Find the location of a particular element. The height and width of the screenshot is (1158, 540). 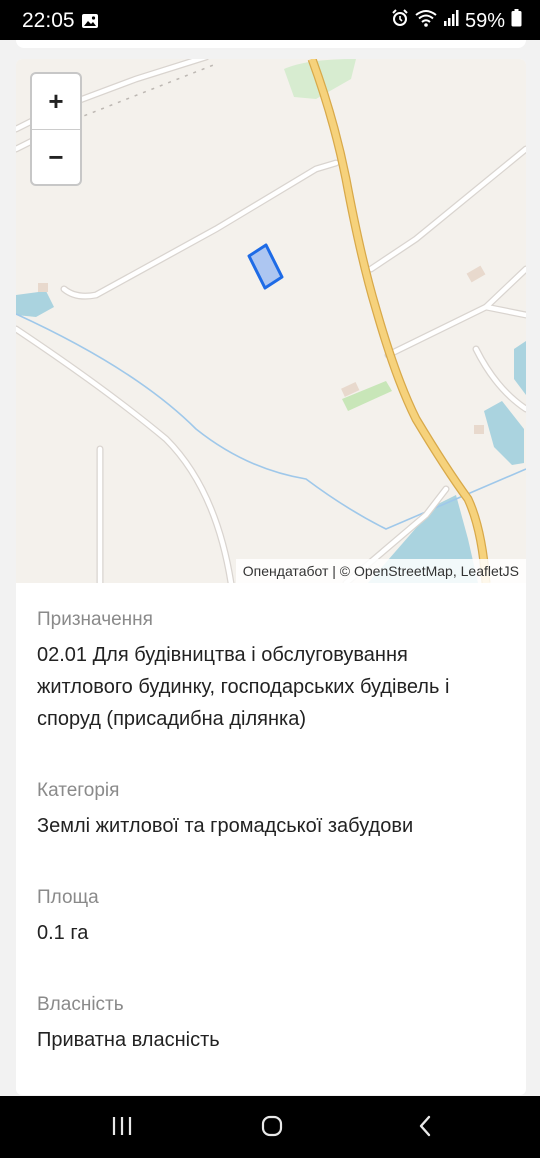

home-icon is located at coordinates (272, 1128).